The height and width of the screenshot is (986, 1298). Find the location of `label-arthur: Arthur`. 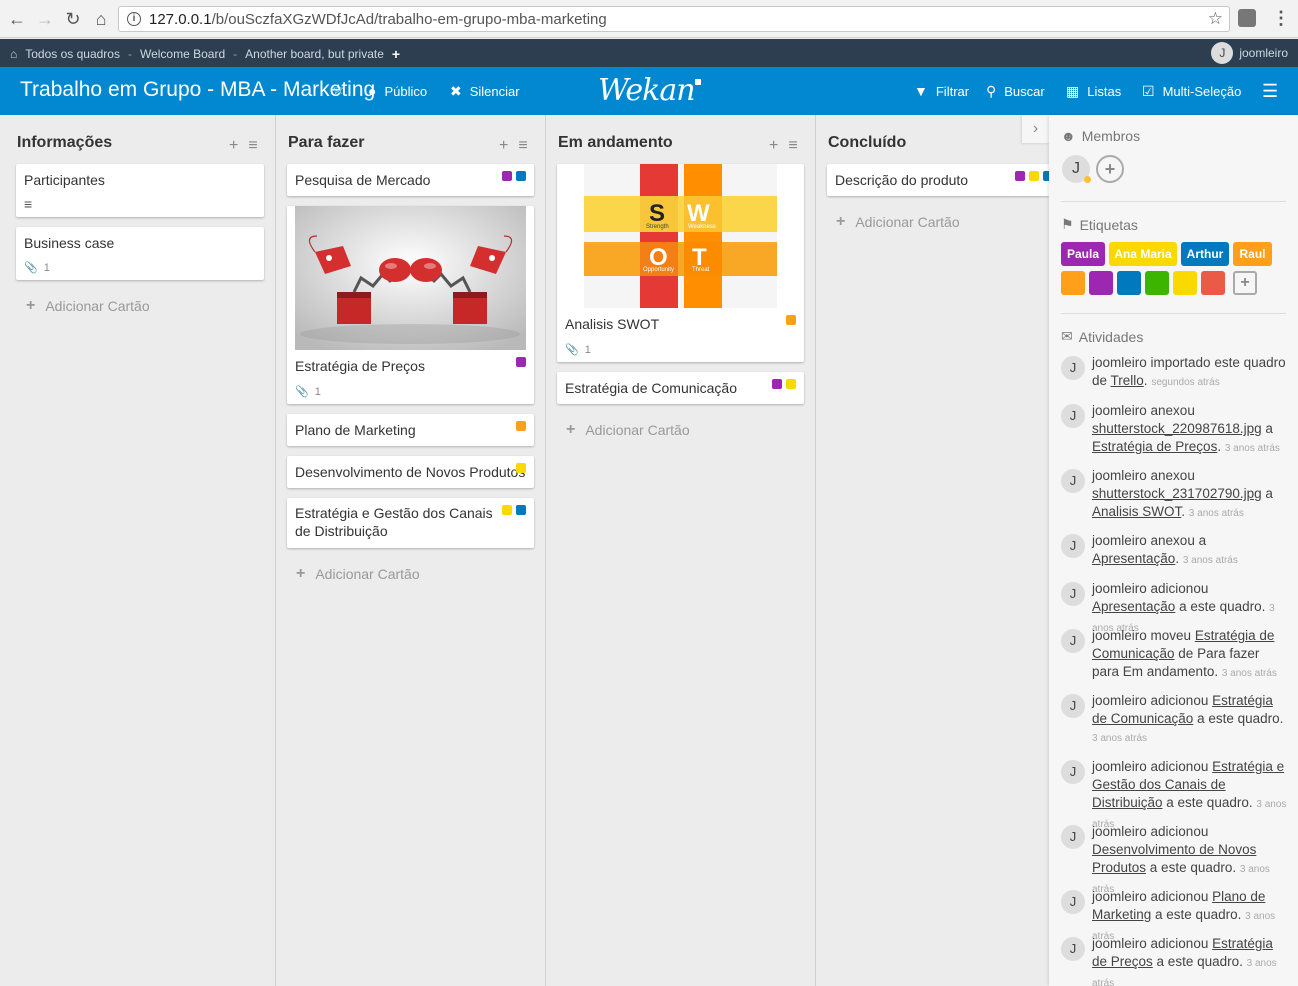

label-arthur: Arthur is located at coordinates (1205, 254).